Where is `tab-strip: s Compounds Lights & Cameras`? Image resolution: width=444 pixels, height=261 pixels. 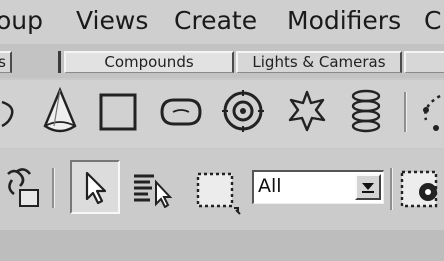
tab-strip: s Compounds Lights & Cameras is located at coordinates (222, 61).